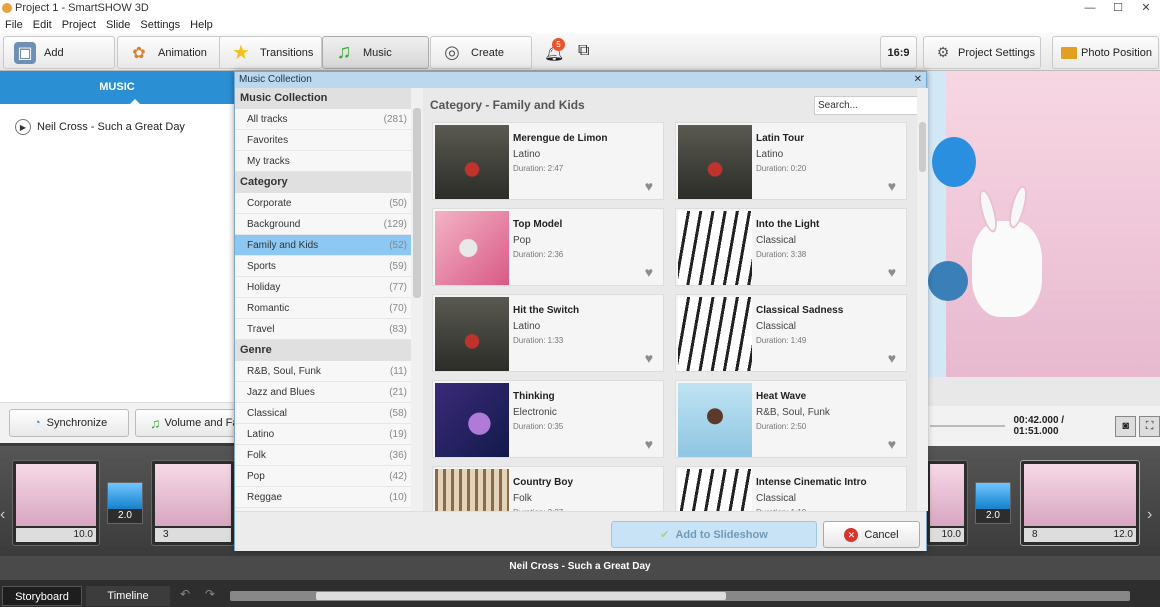 Image resolution: width=1160 pixels, height=607 pixels. What do you see at coordinates (398, 287) in the screenshot?
I see `category-count: (77)` at bounding box center [398, 287].